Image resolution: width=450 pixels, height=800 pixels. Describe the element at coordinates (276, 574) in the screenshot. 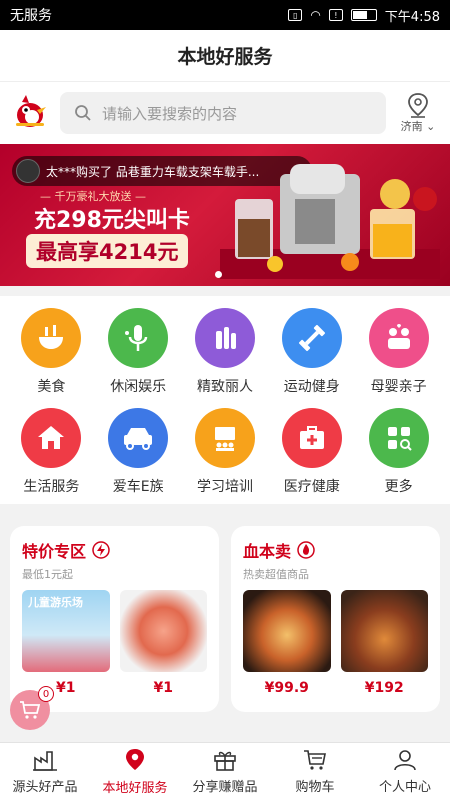

I see `promo-subtitle: 热卖超值商品` at that location.